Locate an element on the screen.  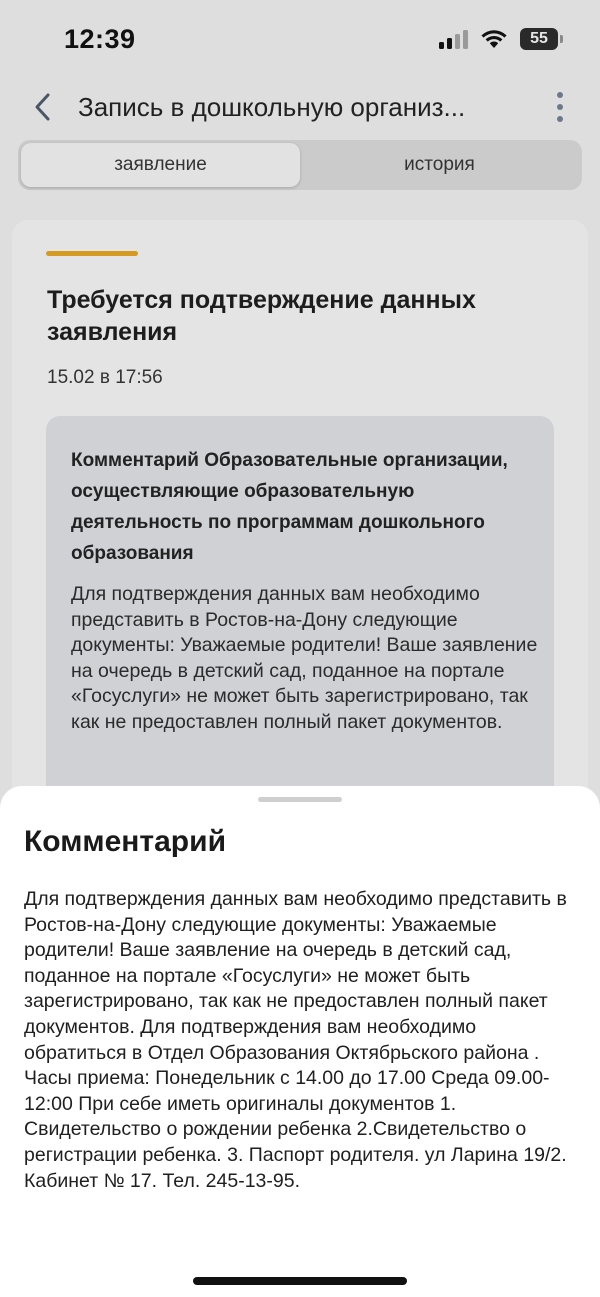
battery-icon: 55 is located at coordinates (541, 39).